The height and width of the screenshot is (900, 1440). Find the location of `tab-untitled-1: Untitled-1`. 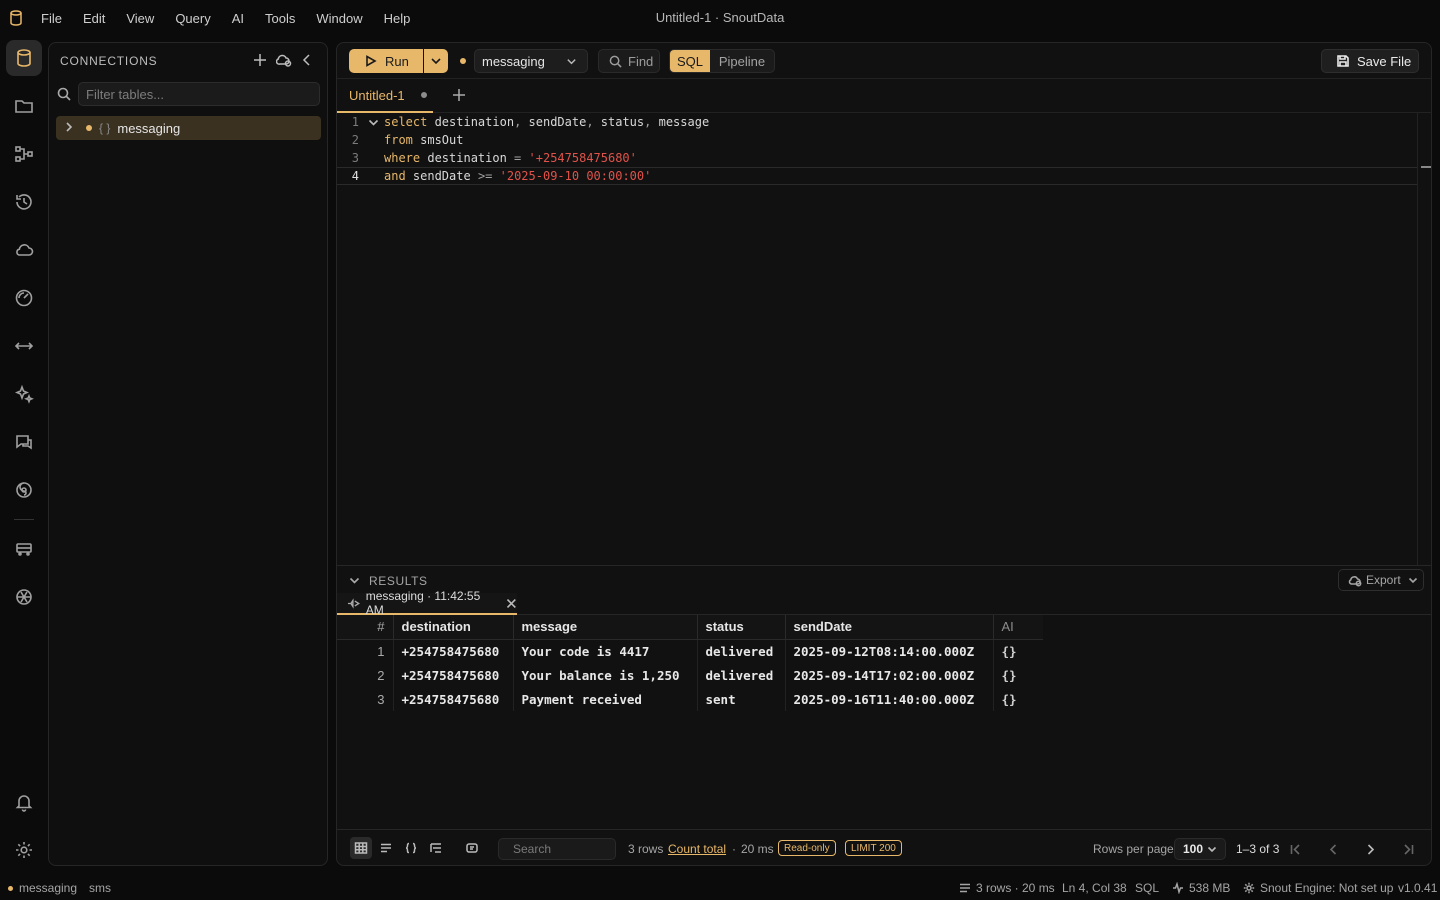

tab-untitled-1: Untitled-1 is located at coordinates (385, 96).